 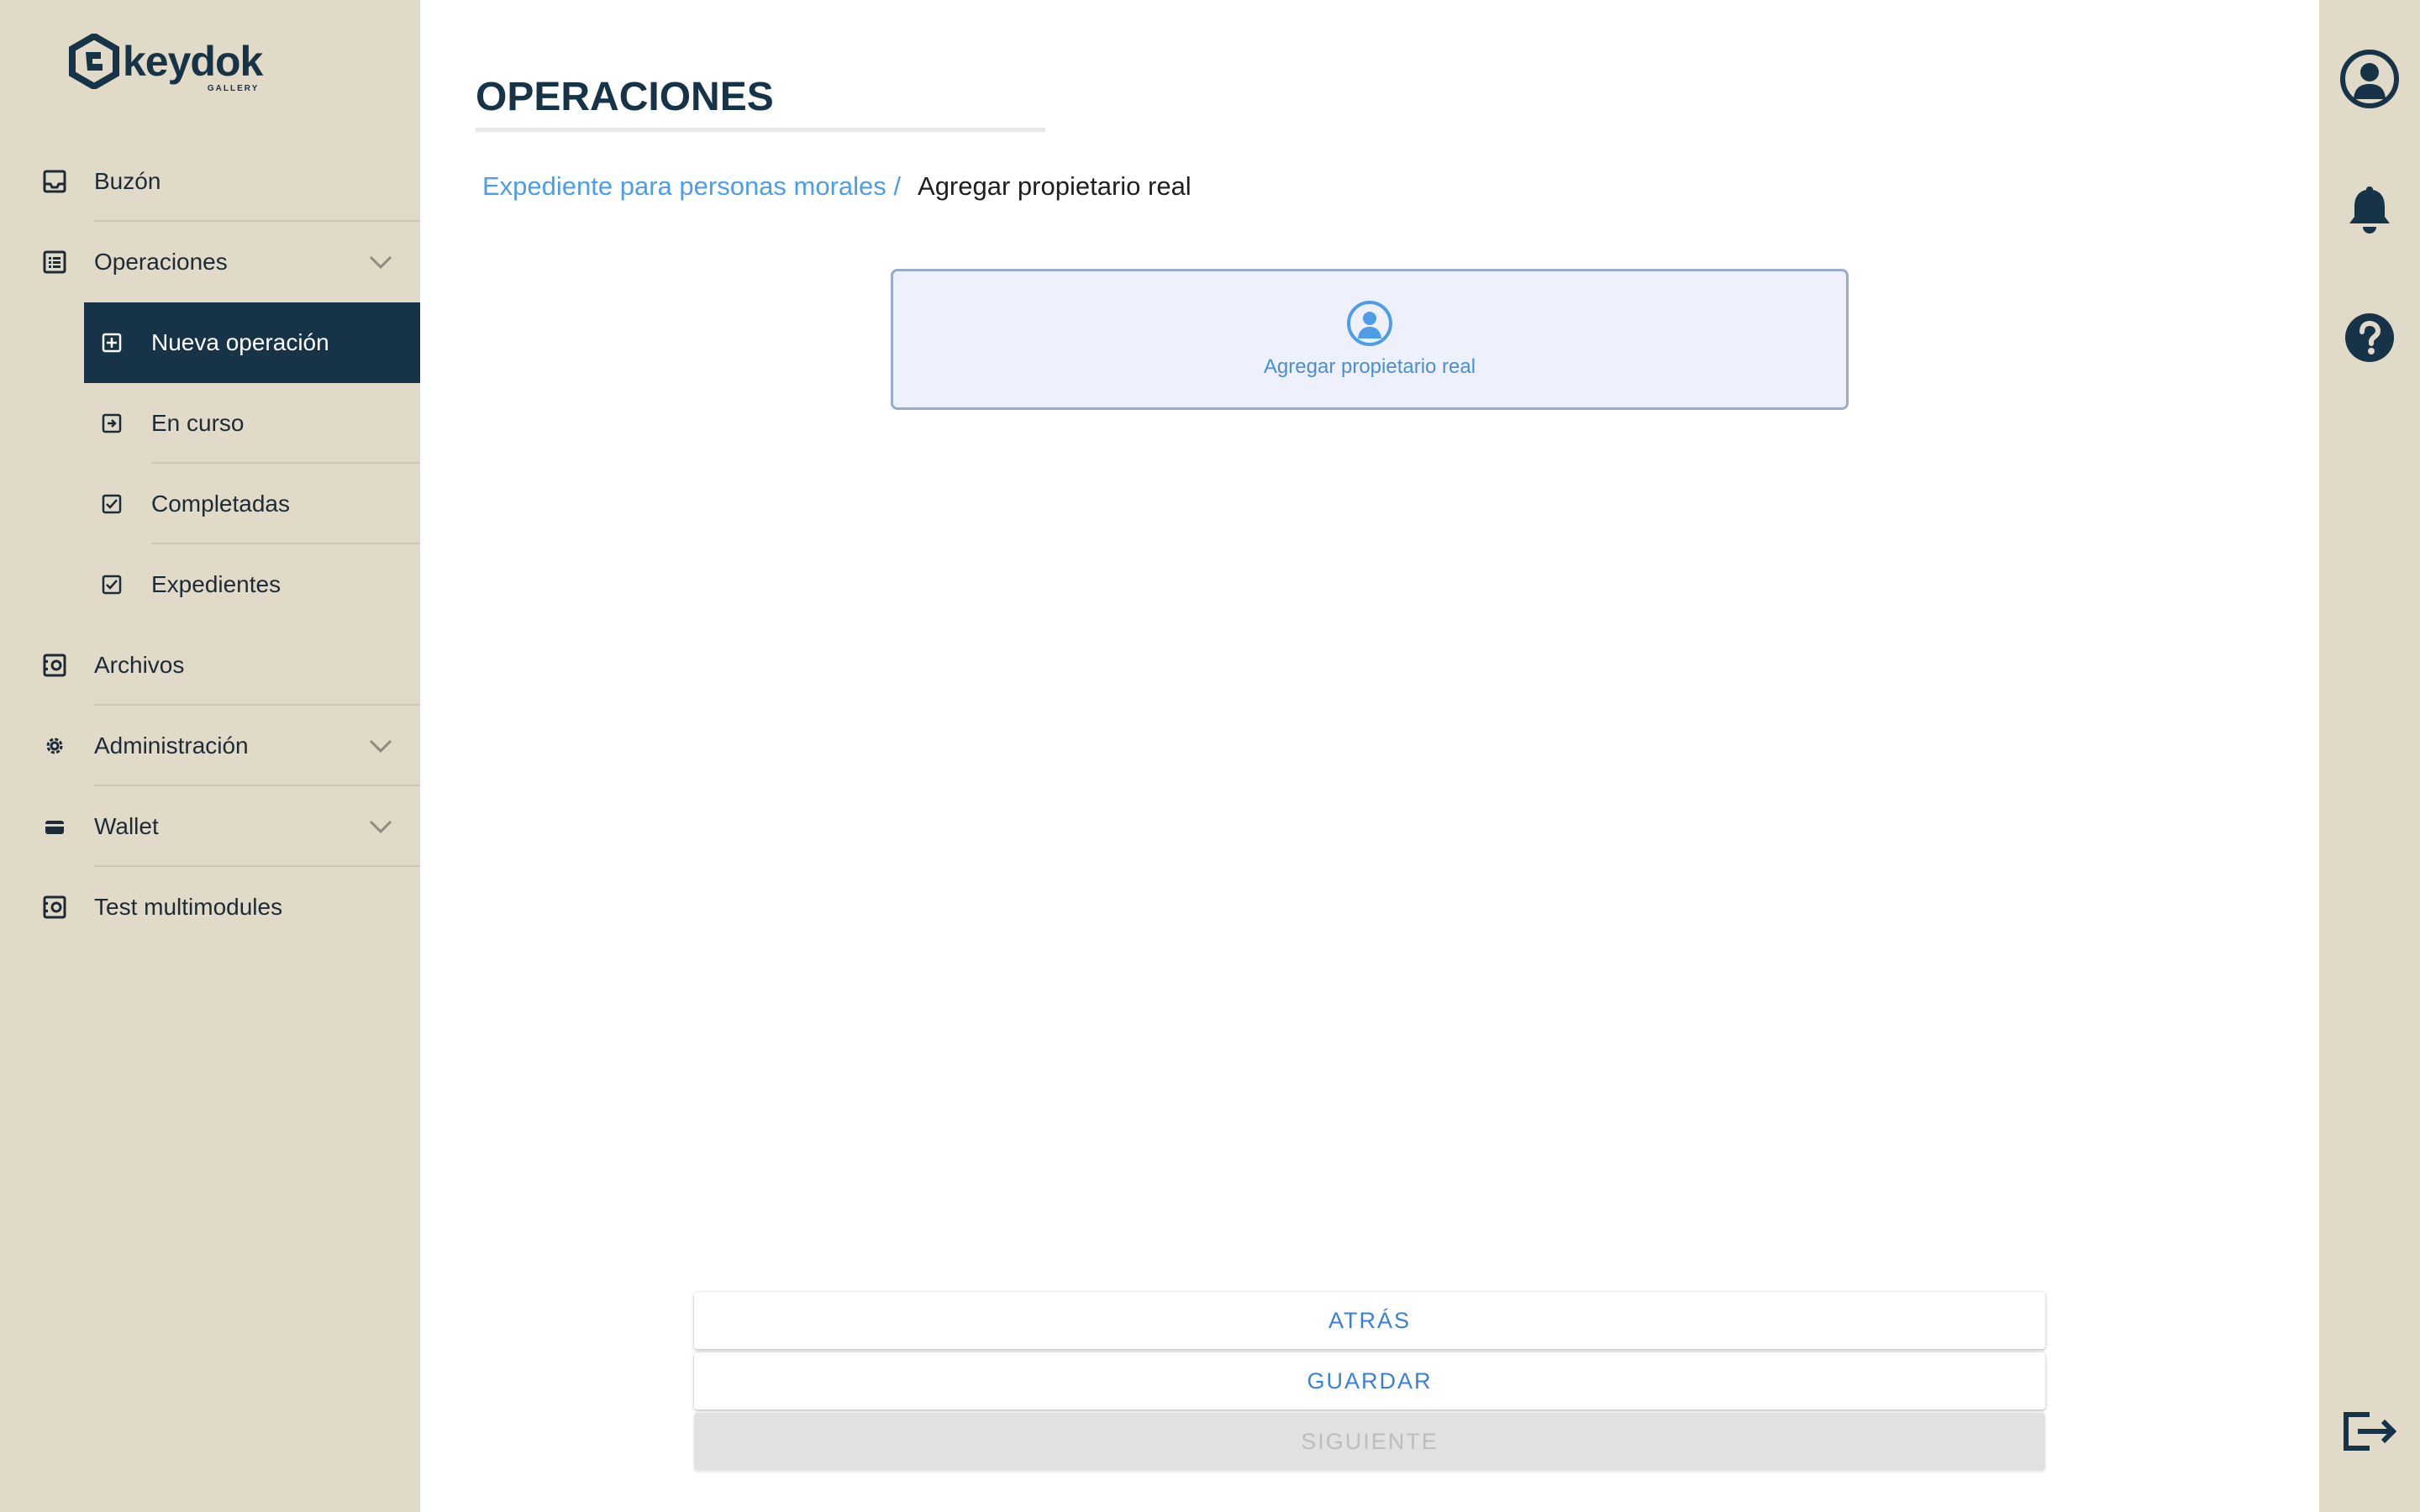 I want to click on brand-logo: keydok GALLERY, so click(x=170, y=61).